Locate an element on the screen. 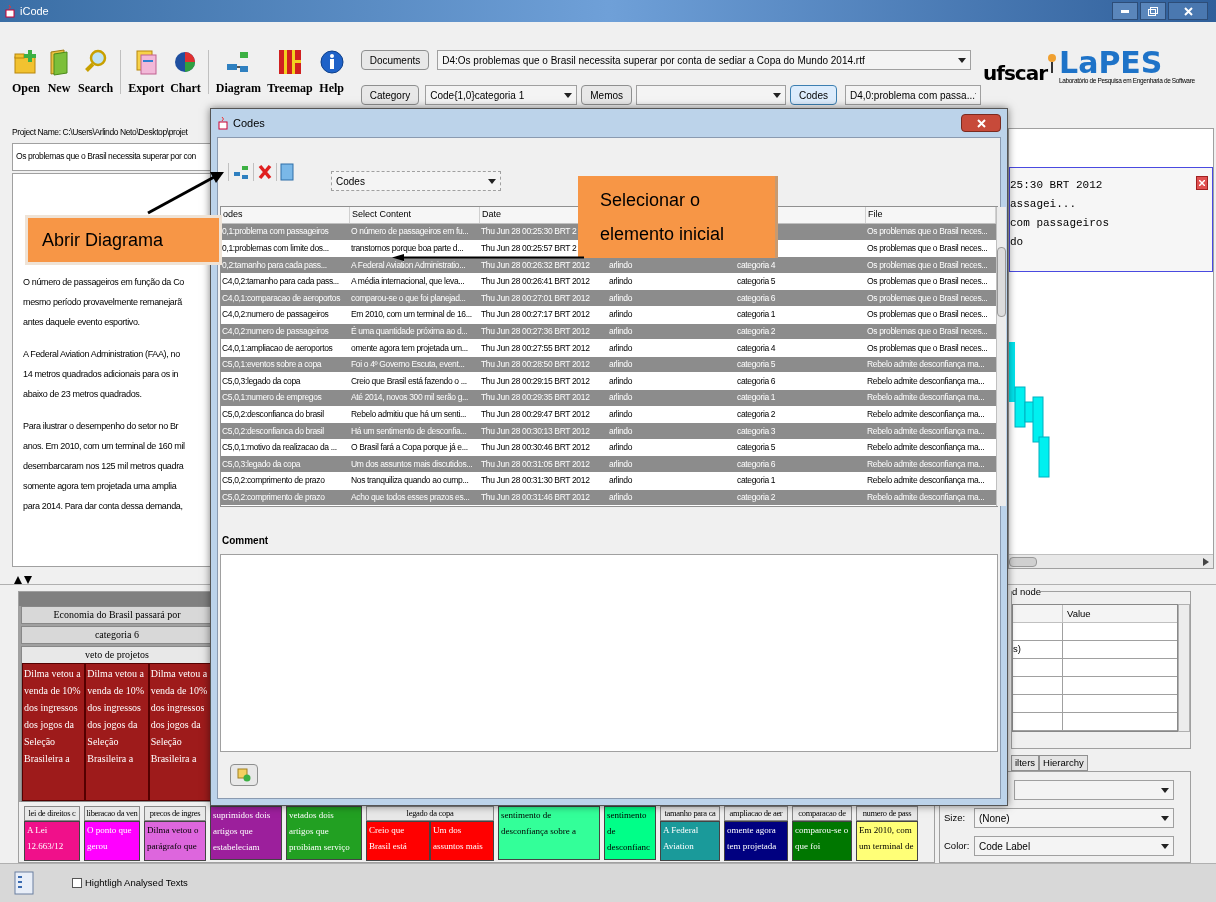 The height and width of the screenshot is (902, 1216). attribute-dropdown is located at coordinates (1094, 790).